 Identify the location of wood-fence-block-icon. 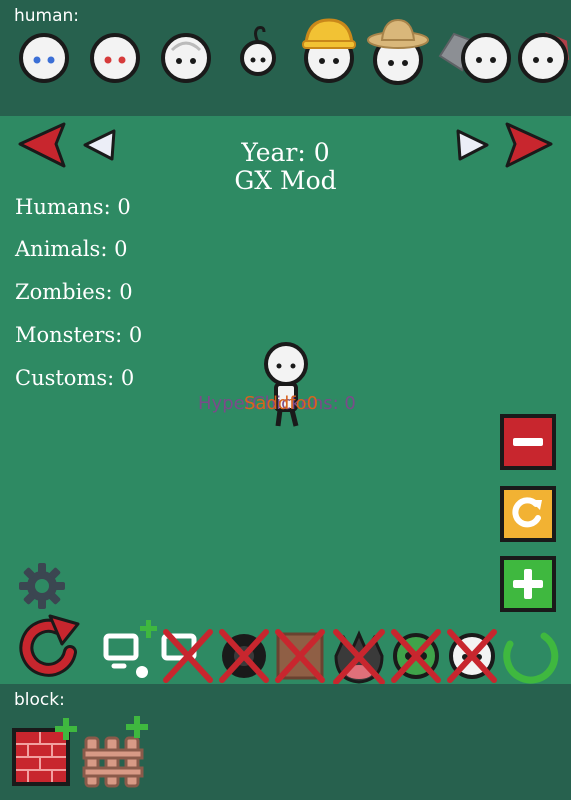
(118, 752).